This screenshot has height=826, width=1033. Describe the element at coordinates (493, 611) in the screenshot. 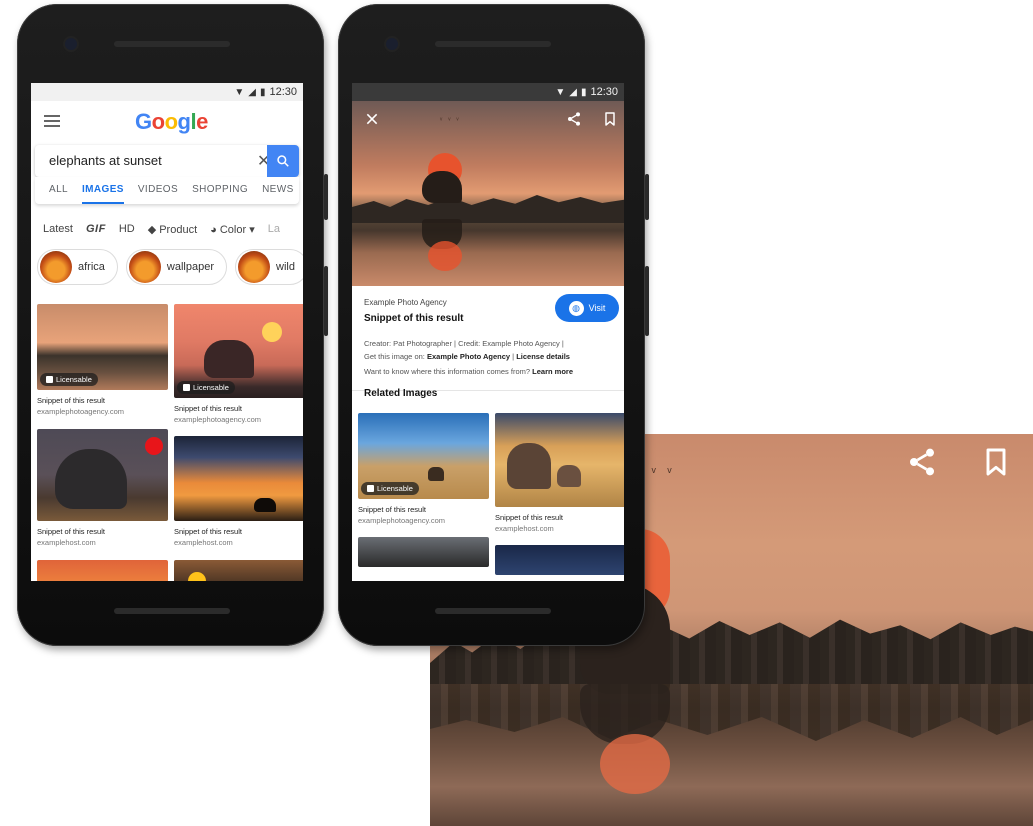

I see `bottom-speaker` at that location.